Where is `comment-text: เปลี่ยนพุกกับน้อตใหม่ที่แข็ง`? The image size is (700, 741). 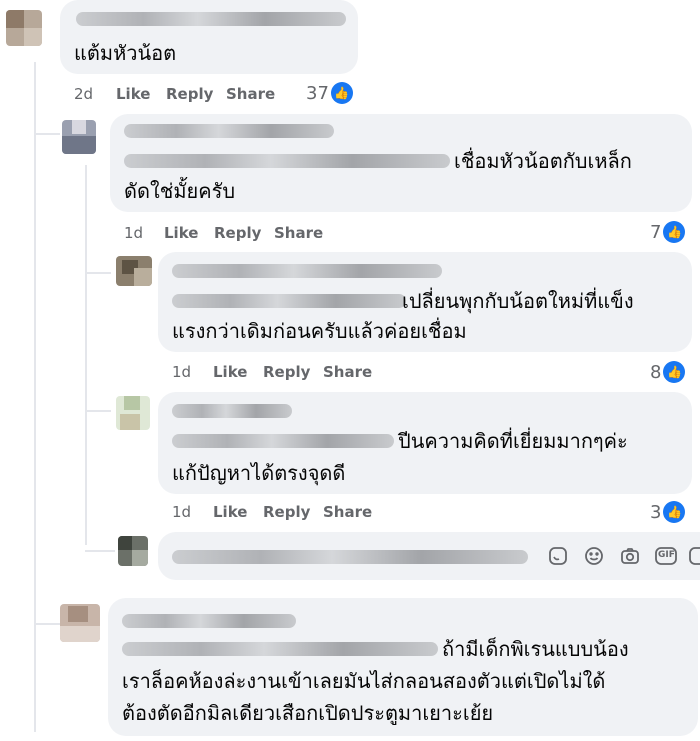 comment-text: เปลี่ยนพุกกับน้อตใหม่ที่แข็ง is located at coordinates (518, 301).